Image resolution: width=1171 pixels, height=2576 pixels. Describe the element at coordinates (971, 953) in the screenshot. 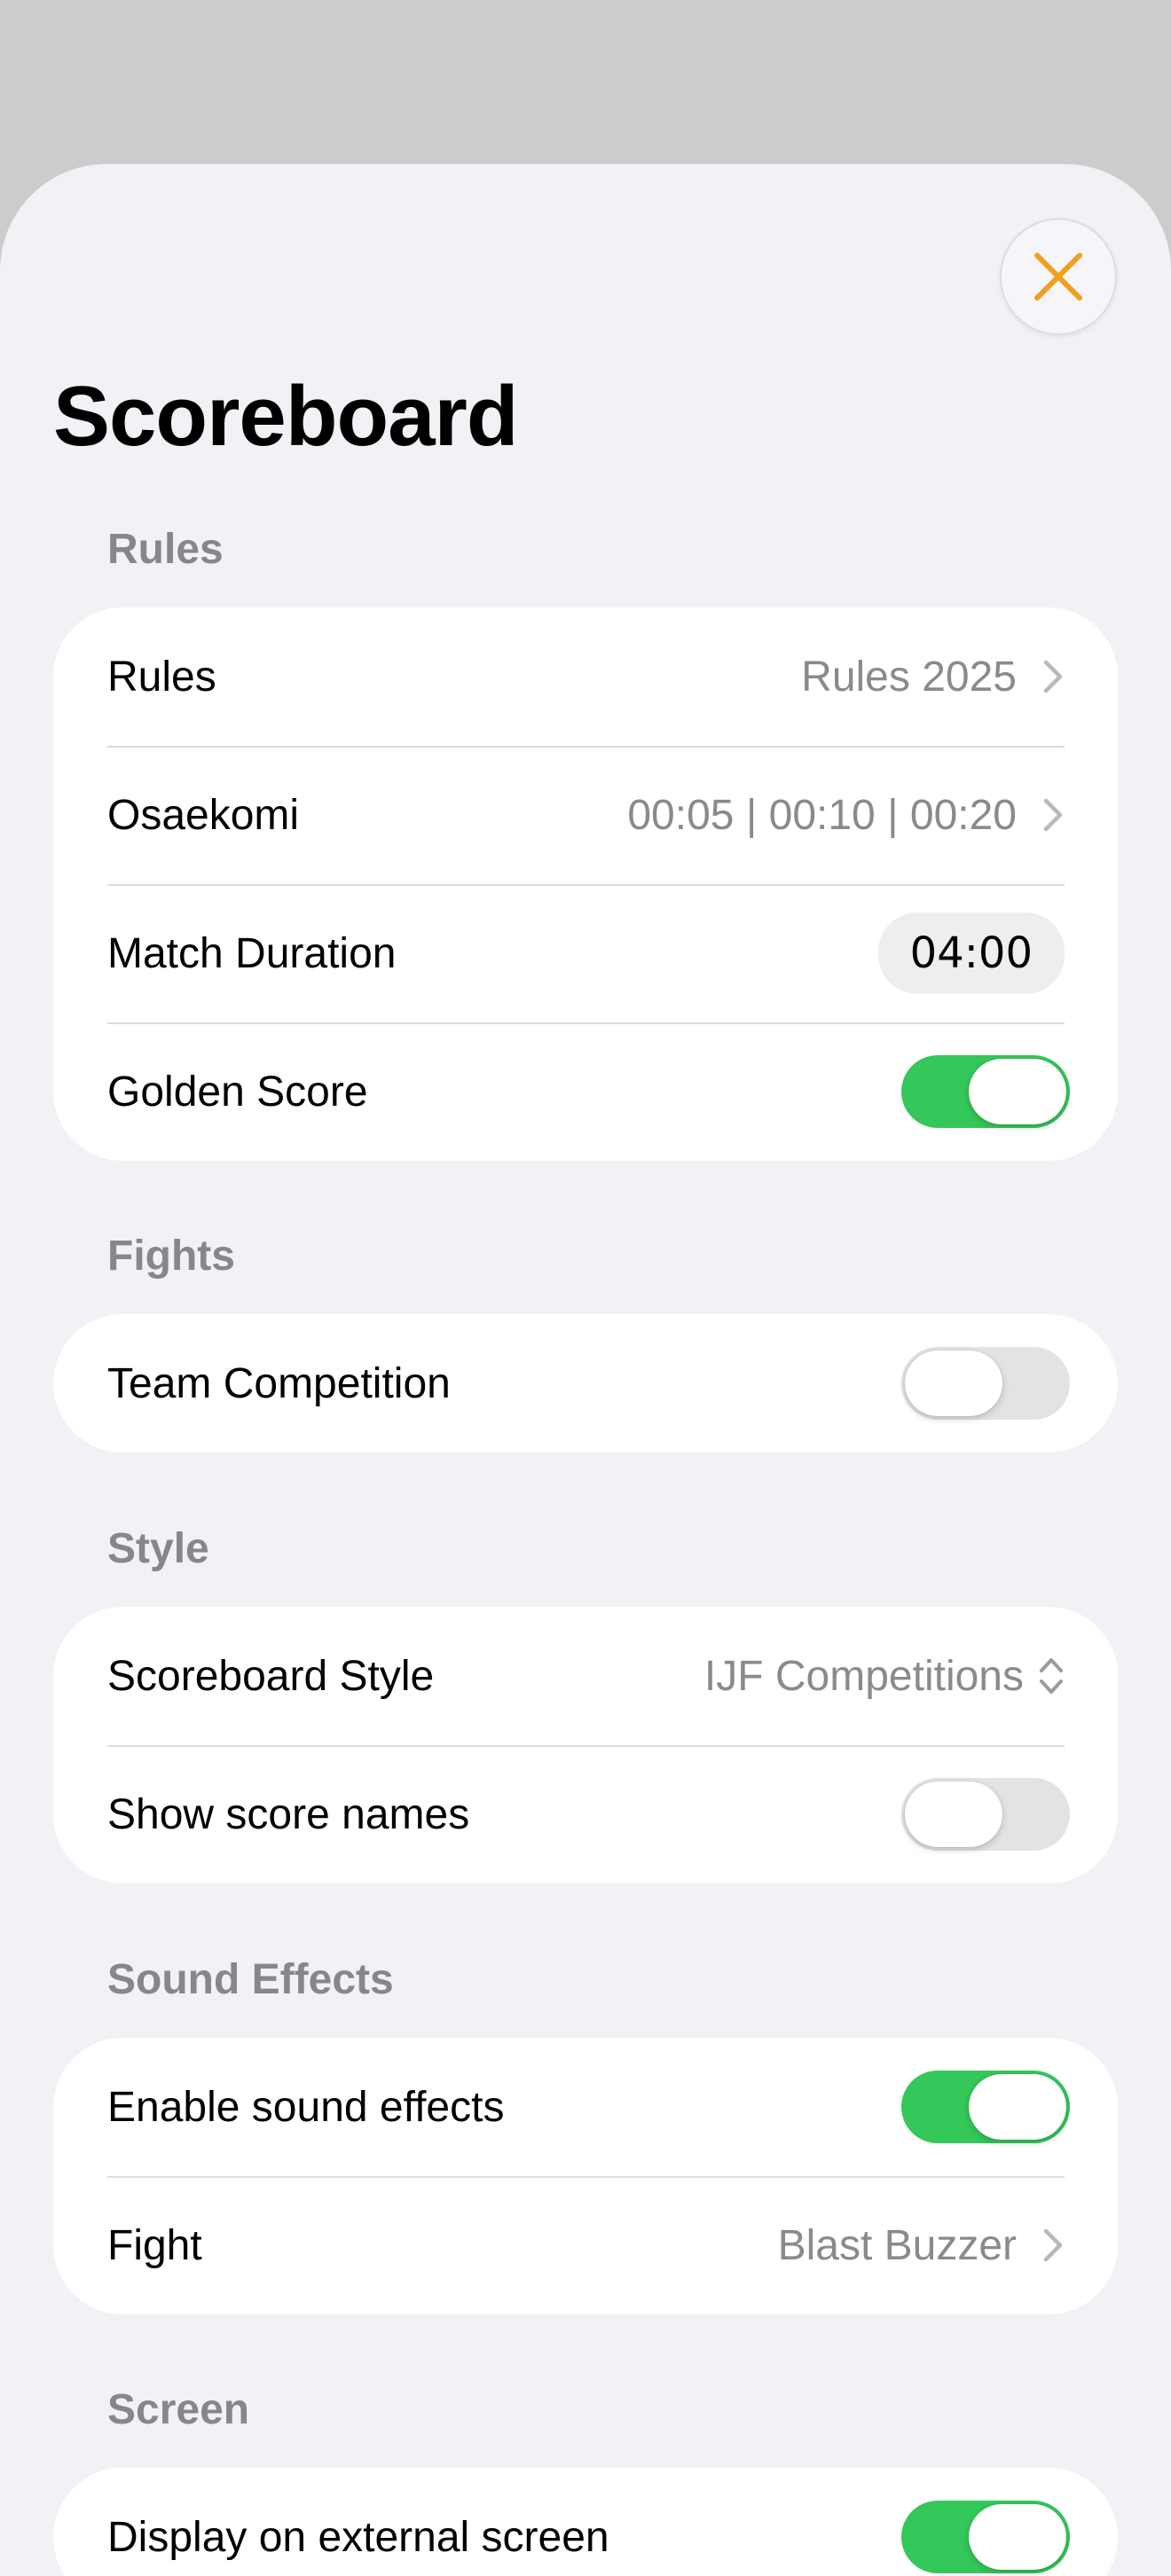

I see `match-duration-picker: 04:00` at that location.